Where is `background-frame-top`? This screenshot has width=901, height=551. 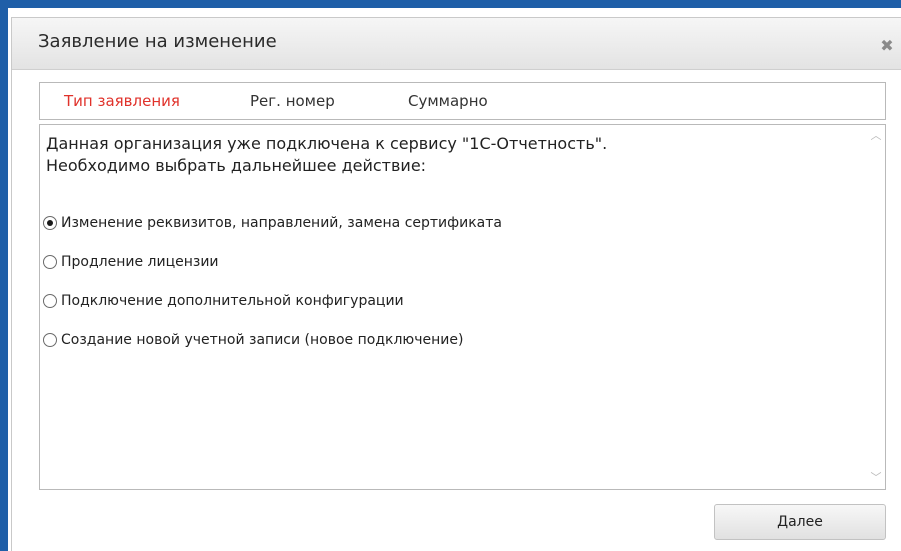
background-frame-top is located at coordinates (450, 4).